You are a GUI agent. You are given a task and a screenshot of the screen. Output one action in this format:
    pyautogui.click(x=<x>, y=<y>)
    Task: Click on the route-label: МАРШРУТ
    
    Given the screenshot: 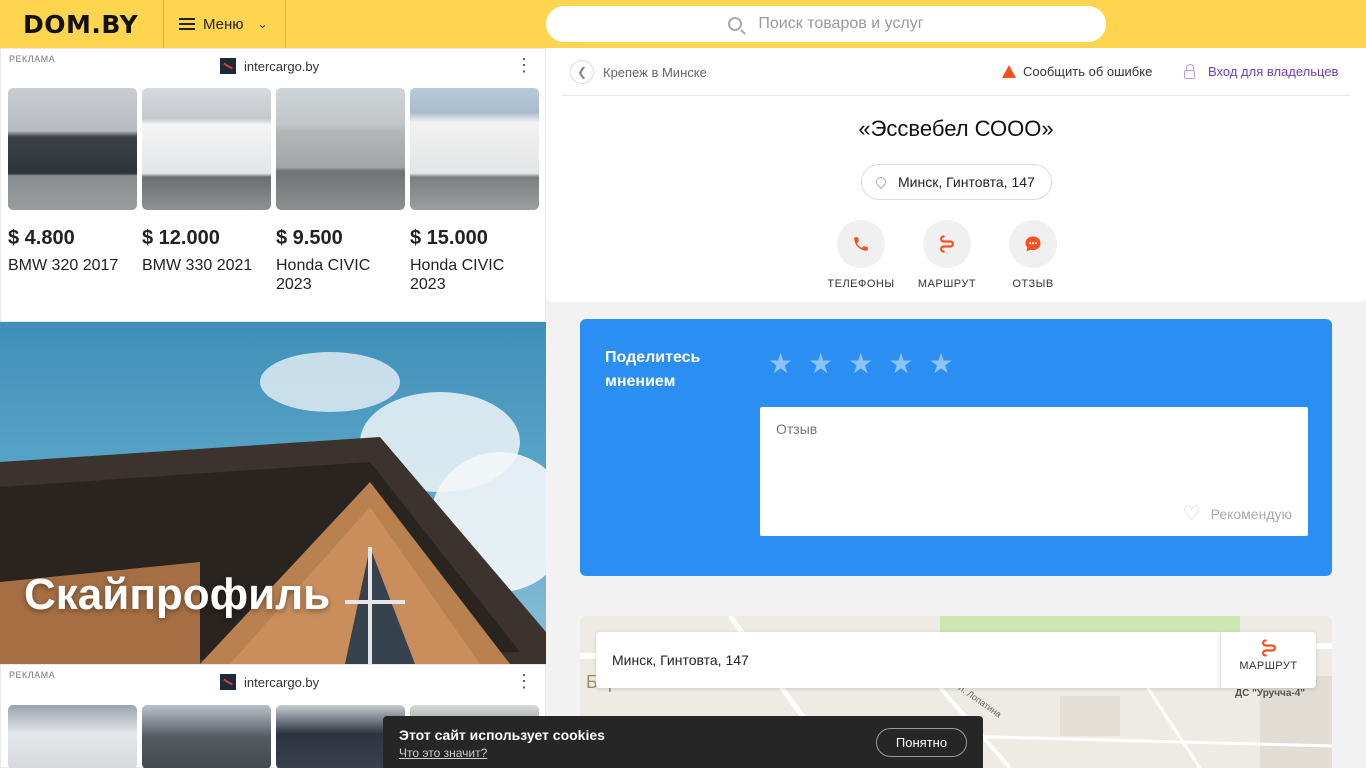 What is the action you would take?
    pyautogui.click(x=947, y=284)
    